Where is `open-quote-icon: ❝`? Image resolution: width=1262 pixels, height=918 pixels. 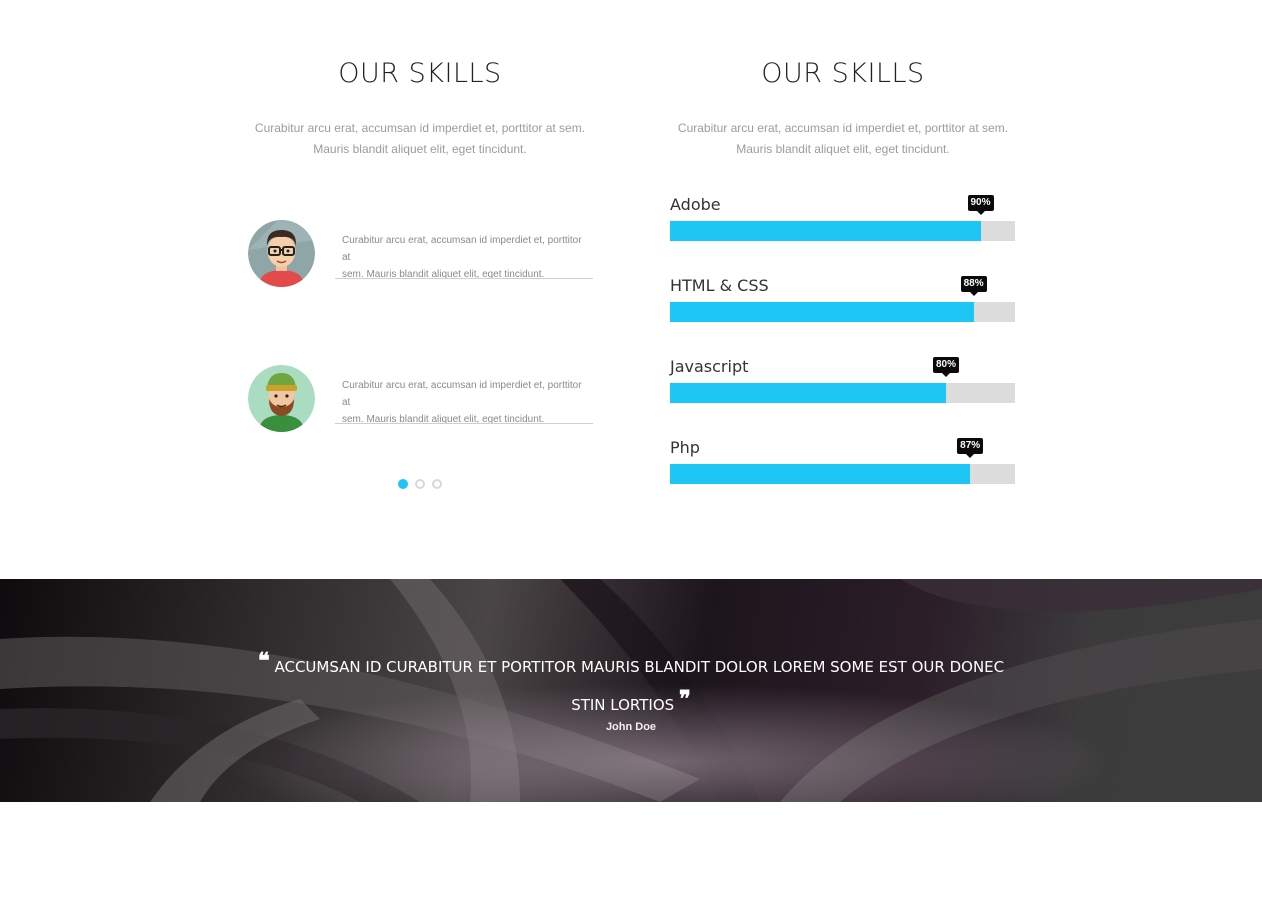 open-quote-icon: ❝ is located at coordinates (263, 661).